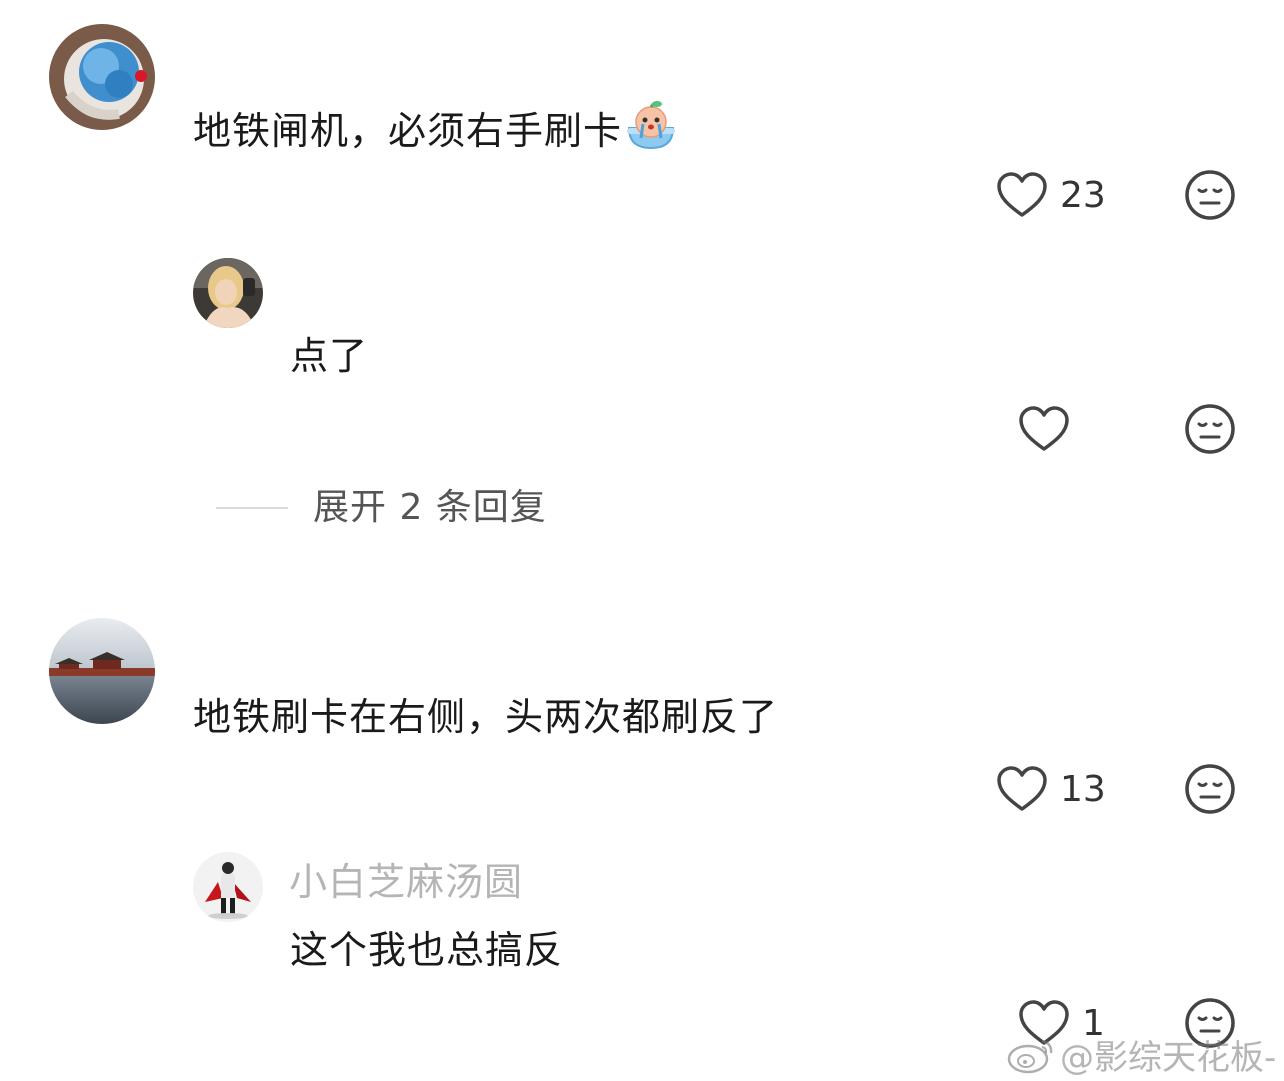 The width and height of the screenshot is (1284, 1081). I want to click on reply-text: 点了, so click(329, 356).